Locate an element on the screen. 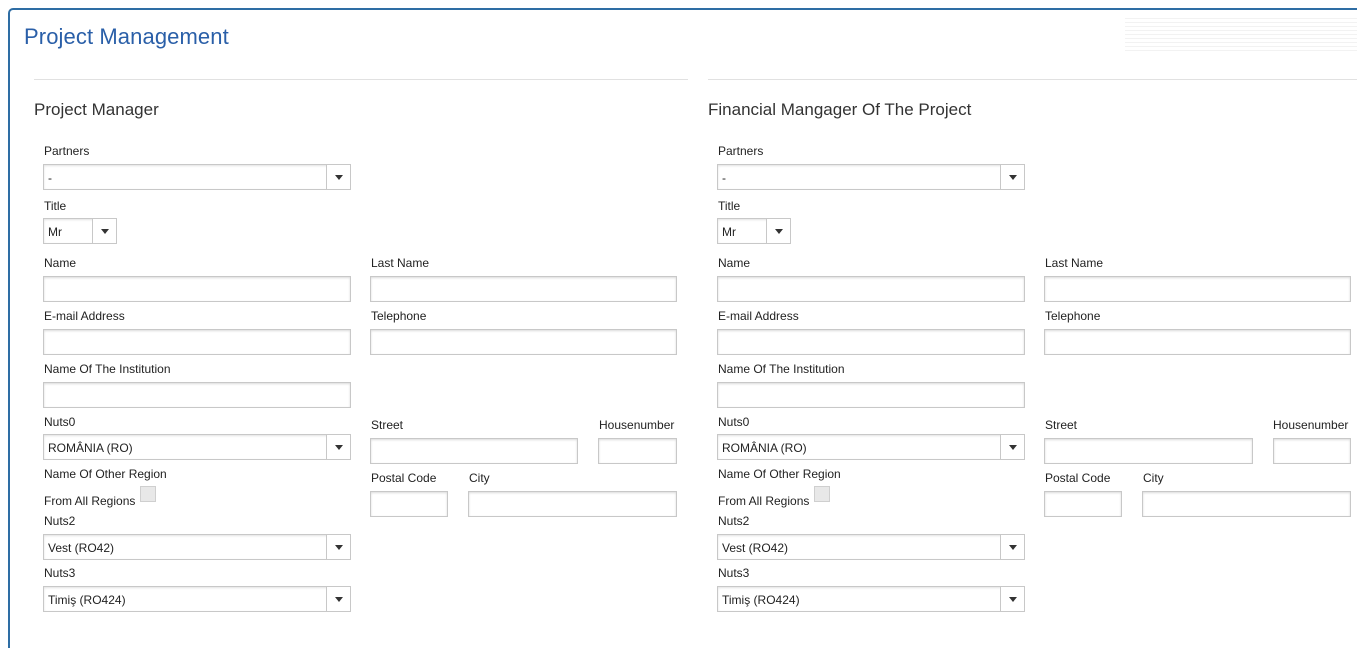 Image resolution: width=1357 pixels, height=648 pixels. page-title: Project Management is located at coordinates (126, 36).